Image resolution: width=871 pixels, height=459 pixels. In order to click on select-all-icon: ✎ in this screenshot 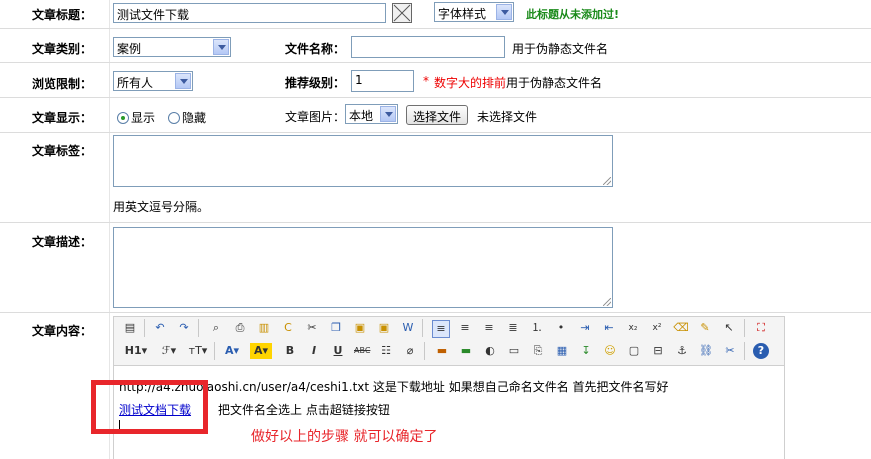, I will do `click(705, 328)`.